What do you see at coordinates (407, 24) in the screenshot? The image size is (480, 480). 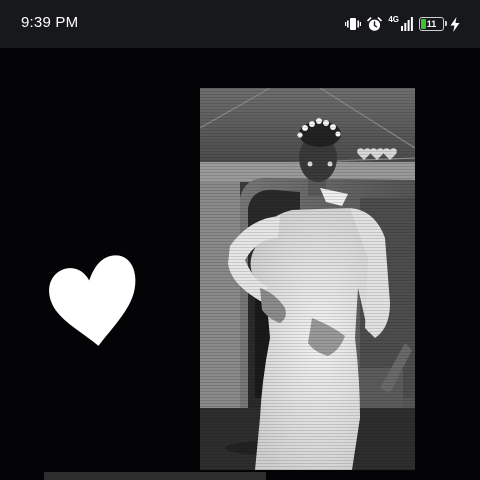 I see `signal-icon` at bounding box center [407, 24].